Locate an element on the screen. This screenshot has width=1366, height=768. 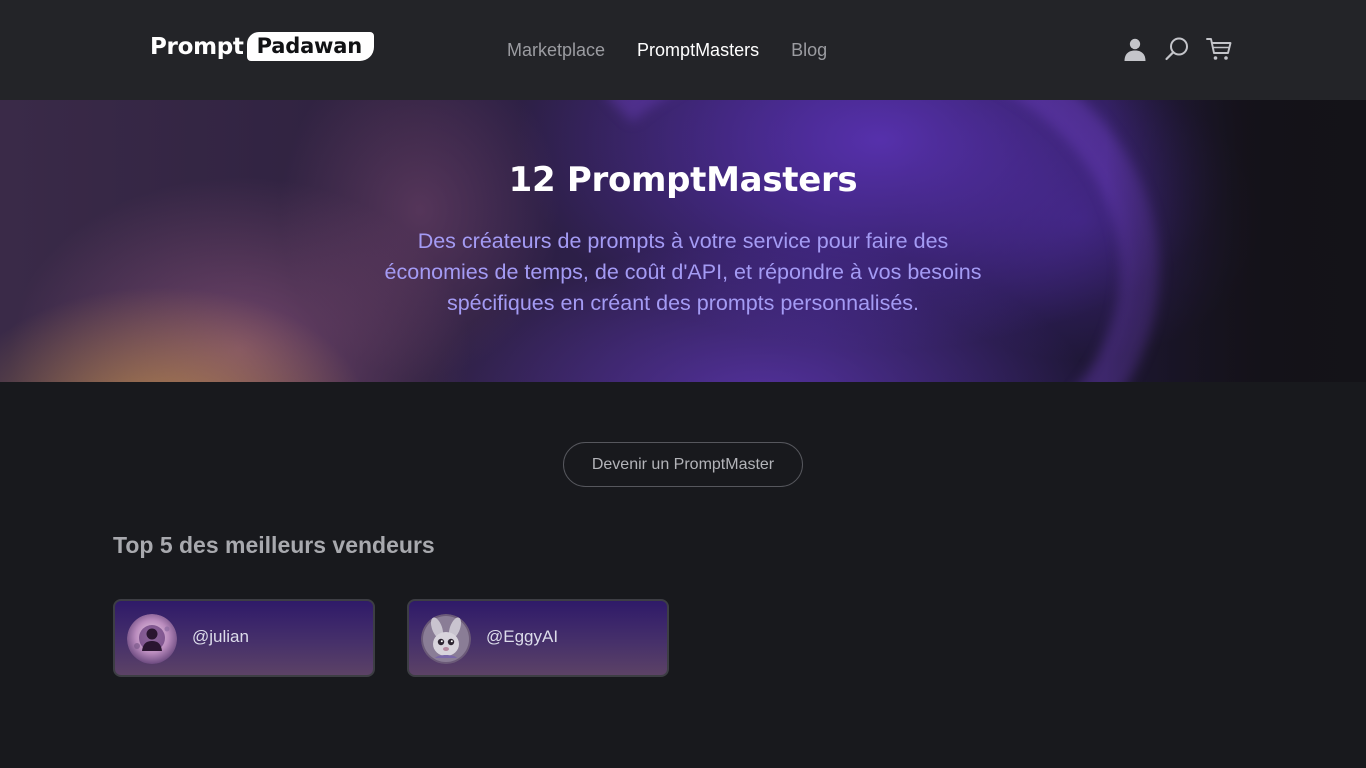
seller-card-eggyai: @EggyAI is located at coordinates (538, 638).